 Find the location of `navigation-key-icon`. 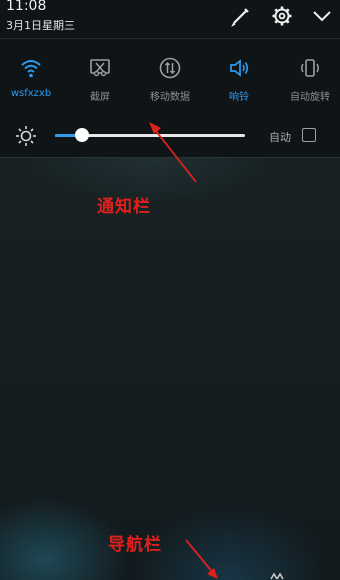

navigation-key-icon is located at coordinates (277, 575).